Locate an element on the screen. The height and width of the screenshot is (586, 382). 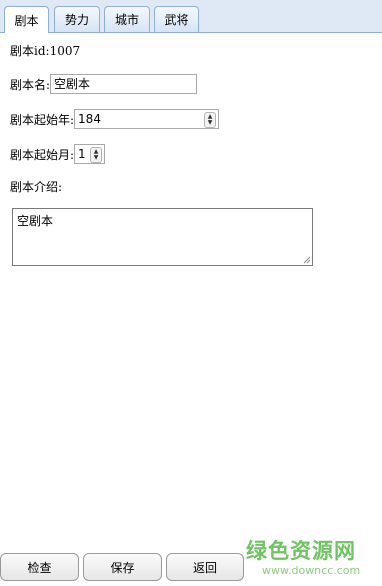
start-month-row: 剧本起始月: 1 ▲ ▼ is located at coordinates (58, 154).